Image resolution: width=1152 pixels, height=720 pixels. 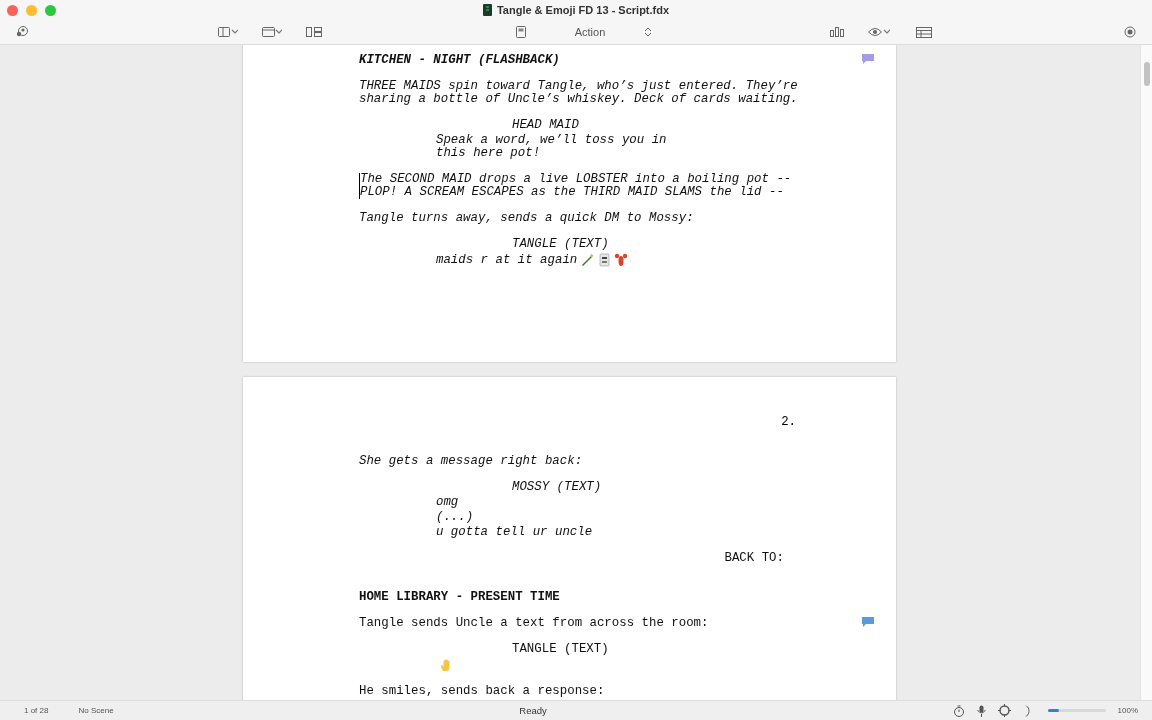 What do you see at coordinates (545, 125) in the screenshot?
I see `character-name: HEAD MAID` at bounding box center [545, 125].